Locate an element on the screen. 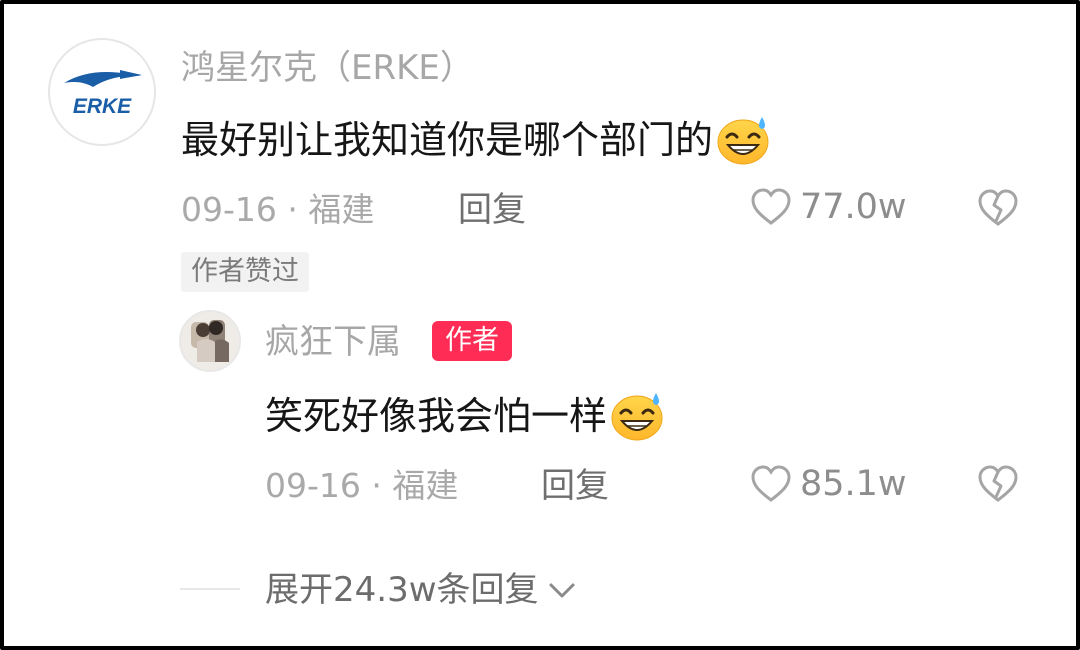  reply-like-button: 85.1w is located at coordinates (828, 484).